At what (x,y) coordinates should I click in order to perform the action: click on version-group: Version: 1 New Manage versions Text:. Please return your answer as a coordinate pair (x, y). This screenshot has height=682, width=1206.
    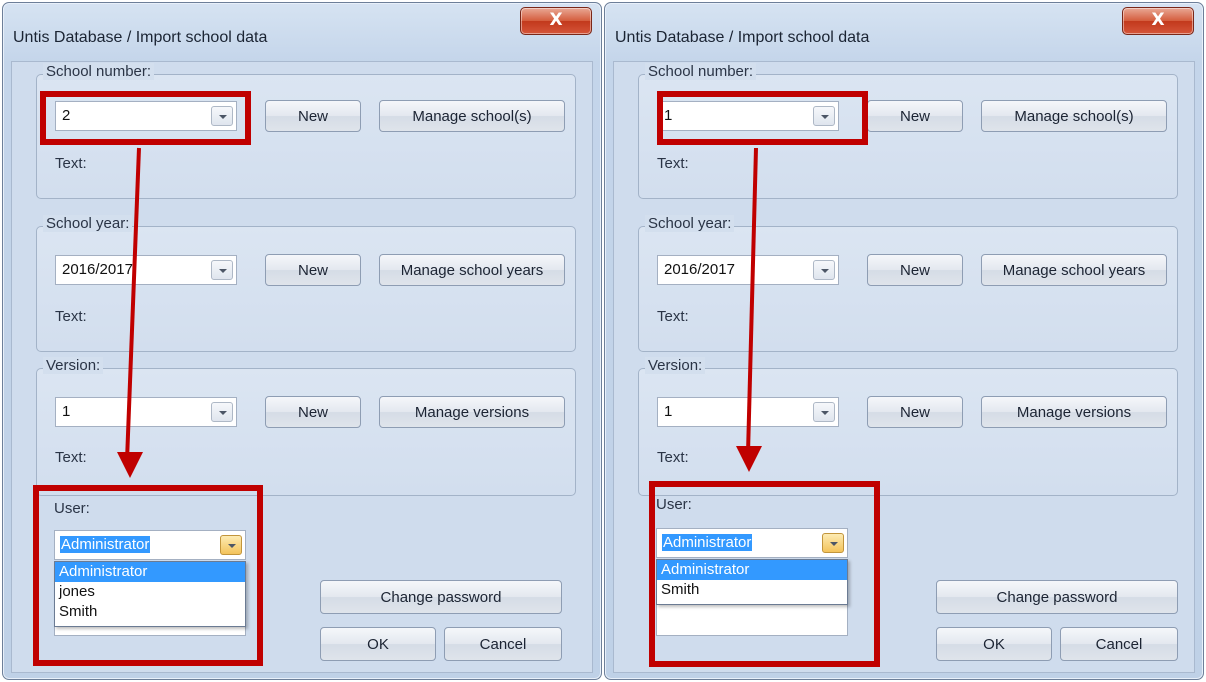
    Looking at the image, I should click on (908, 426).